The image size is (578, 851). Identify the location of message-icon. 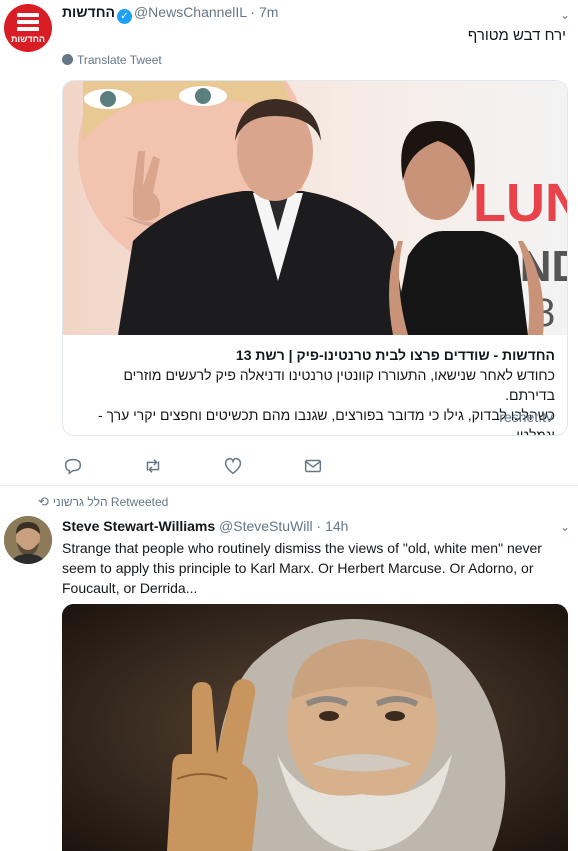
(313, 466).